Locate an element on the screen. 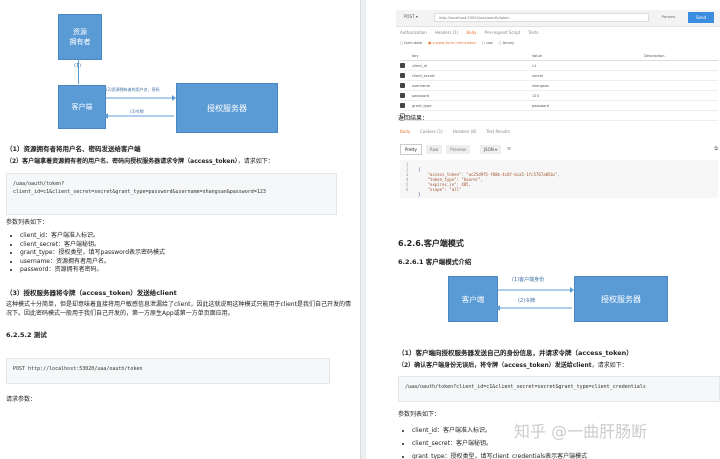 The height and width of the screenshot is (459, 720). send-button: Send is located at coordinates (701, 17).